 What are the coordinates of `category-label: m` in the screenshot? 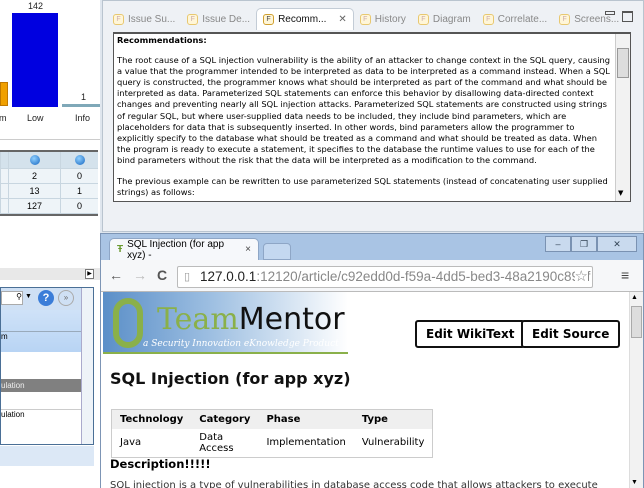 It's located at (3, 118).